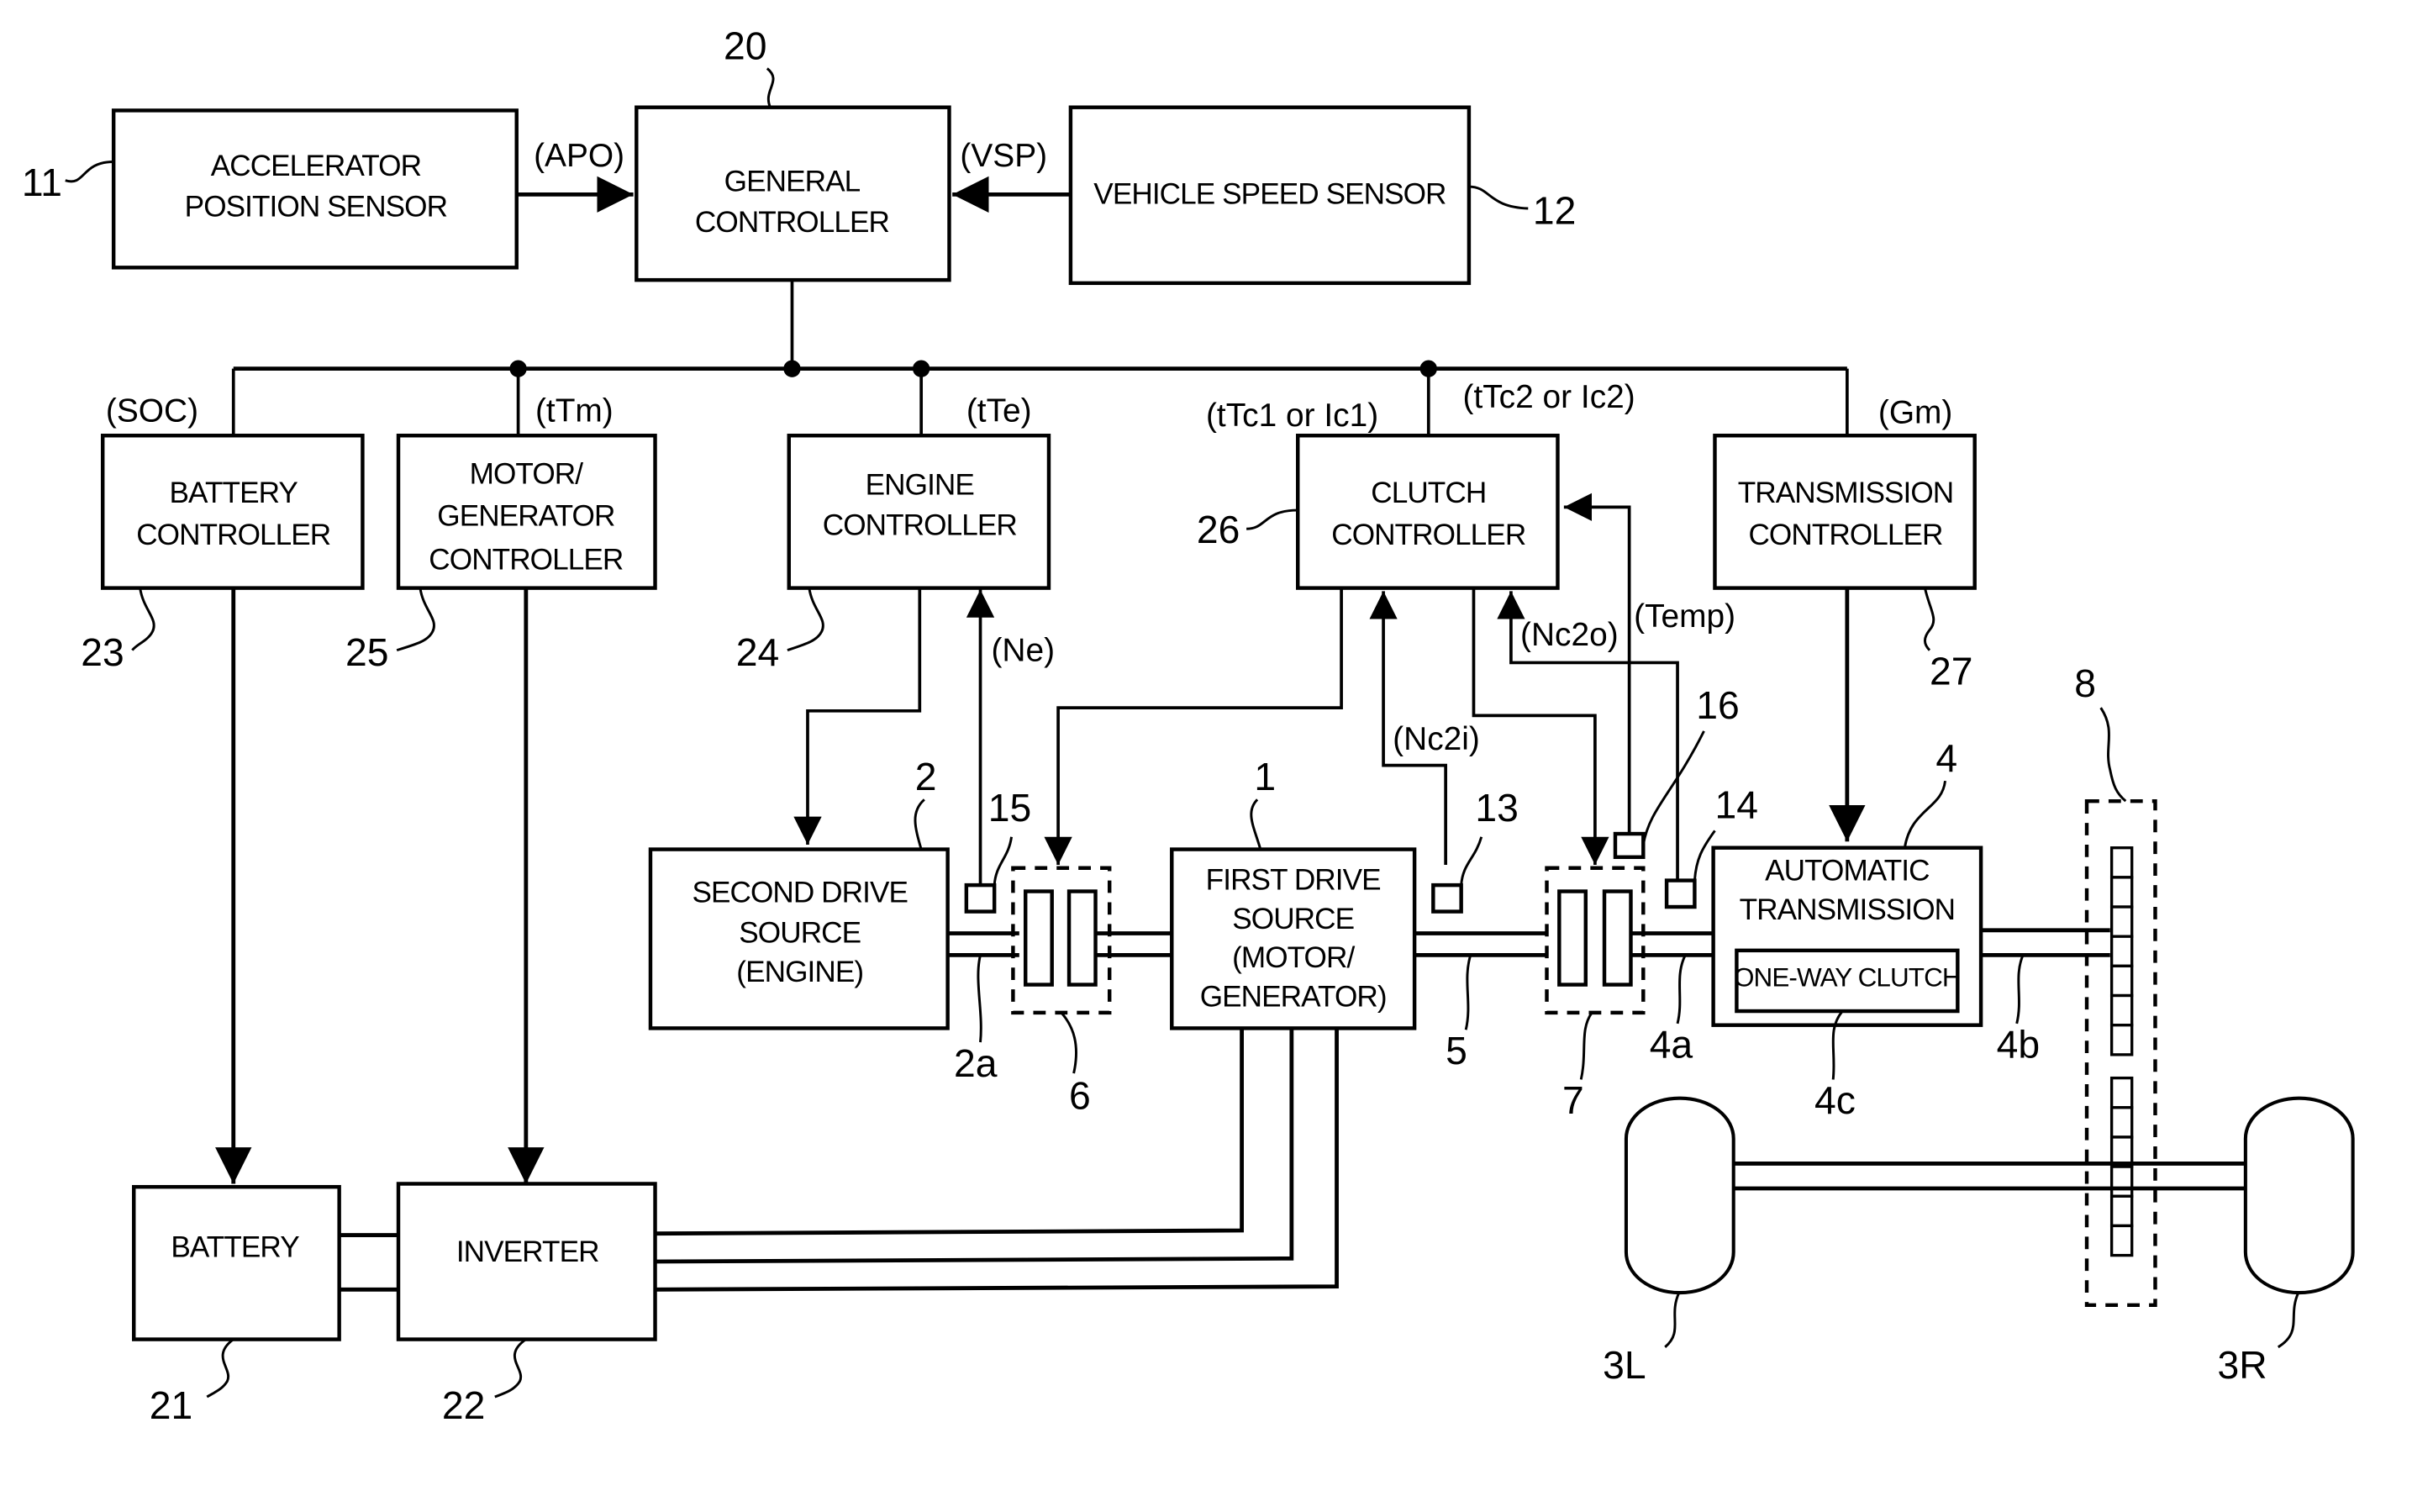  I want to click on signal-label-temp: (Temp), so click(1684, 616).